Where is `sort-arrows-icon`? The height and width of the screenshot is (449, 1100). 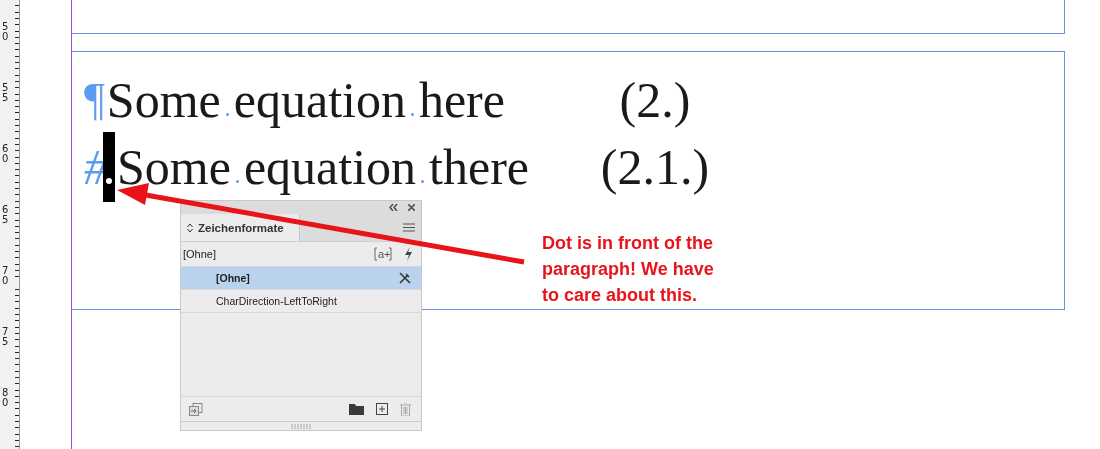 sort-arrows-icon is located at coordinates (190, 227).